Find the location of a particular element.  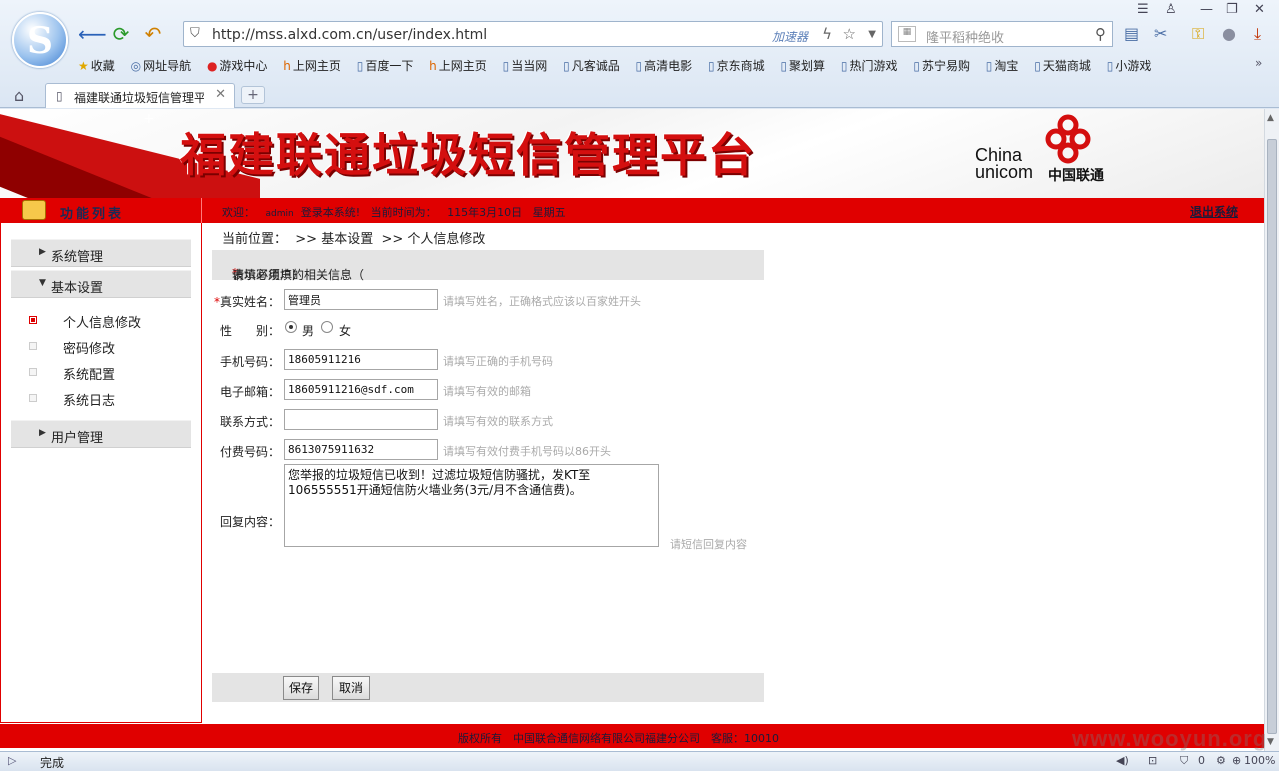

unicom-logo-icon is located at coordinates (1068, 139).